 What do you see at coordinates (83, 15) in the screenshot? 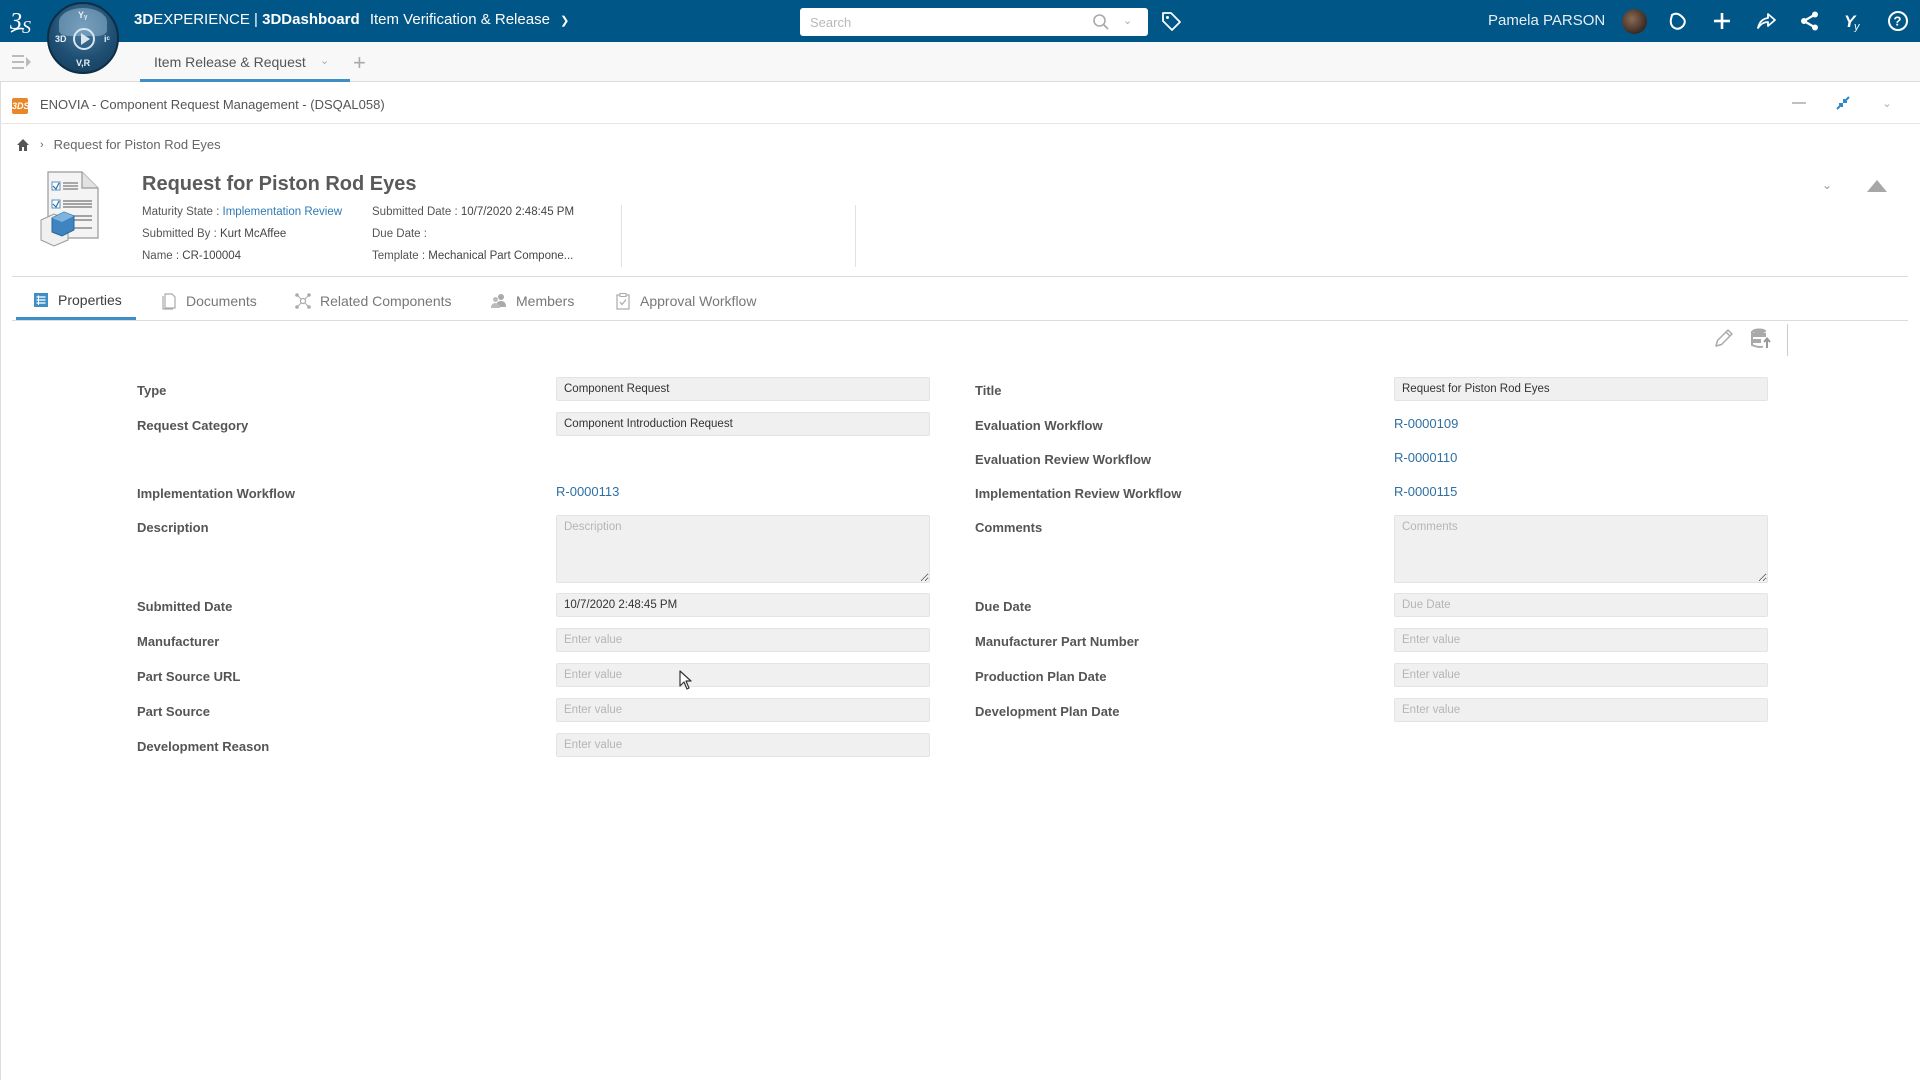
I see `compass-label-top: Yᵧ` at bounding box center [83, 15].